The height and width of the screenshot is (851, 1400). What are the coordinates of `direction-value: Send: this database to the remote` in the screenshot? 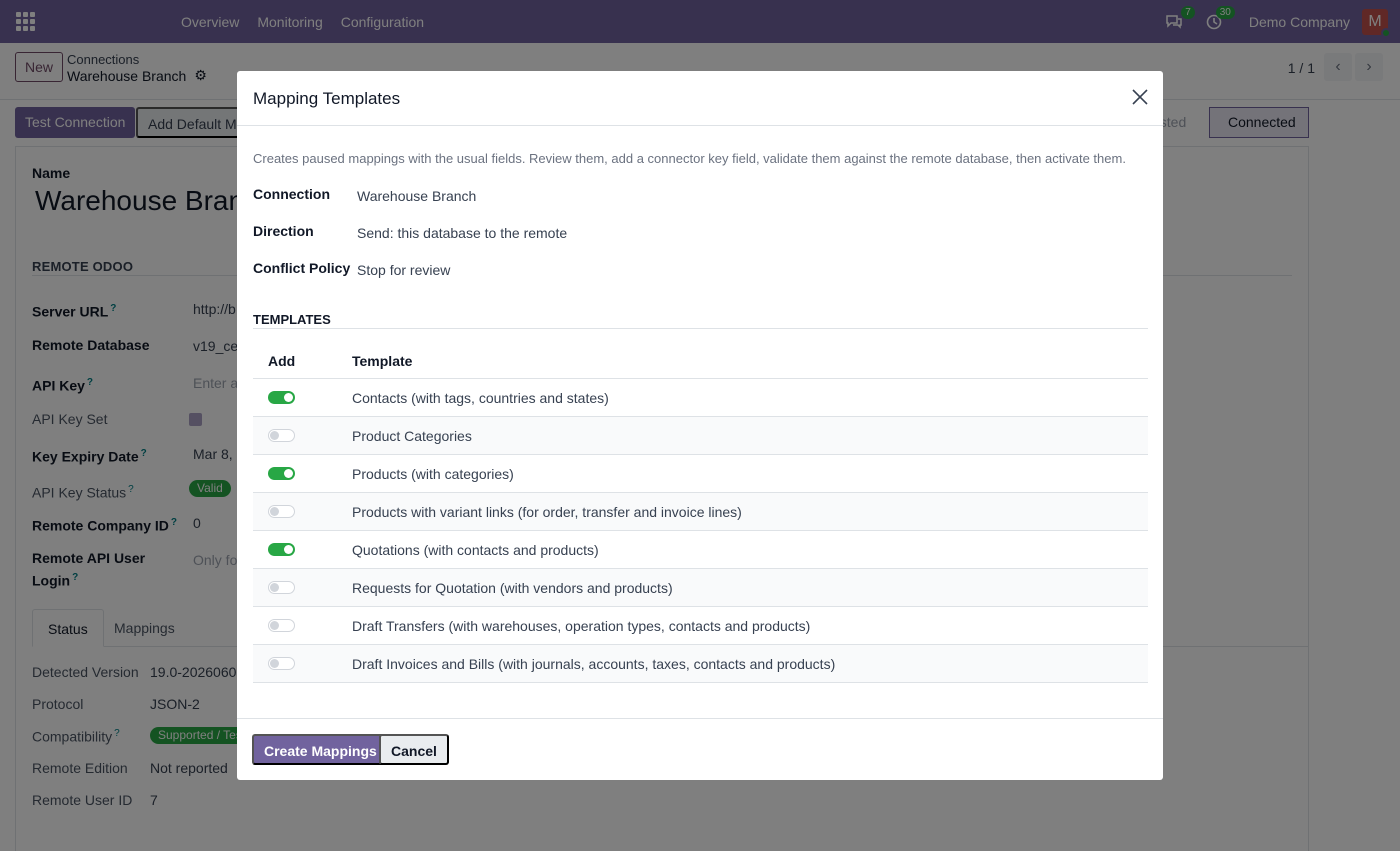 It's located at (462, 233).